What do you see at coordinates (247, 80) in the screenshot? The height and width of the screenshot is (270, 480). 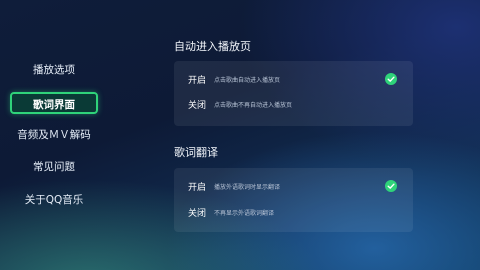 I see `option-description: 点击歌曲自动进入播放页` at bounding box center [247, 80].